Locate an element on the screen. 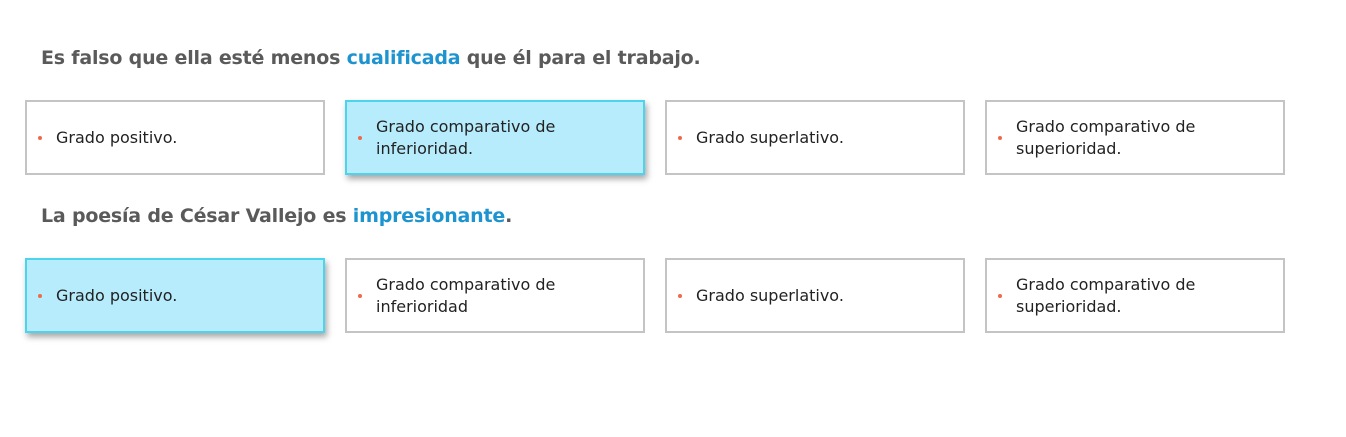 Image resolution: width=1346 pixels, height=437 pixels. question-1-highlight-word: cualificada is located at coordinates (403, 58).